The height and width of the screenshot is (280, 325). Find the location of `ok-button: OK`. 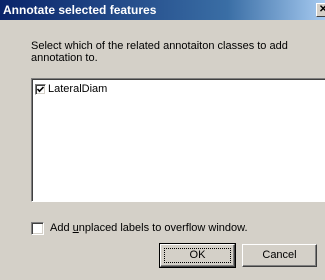

ok-button: OK is located at coordinates (197, 255).